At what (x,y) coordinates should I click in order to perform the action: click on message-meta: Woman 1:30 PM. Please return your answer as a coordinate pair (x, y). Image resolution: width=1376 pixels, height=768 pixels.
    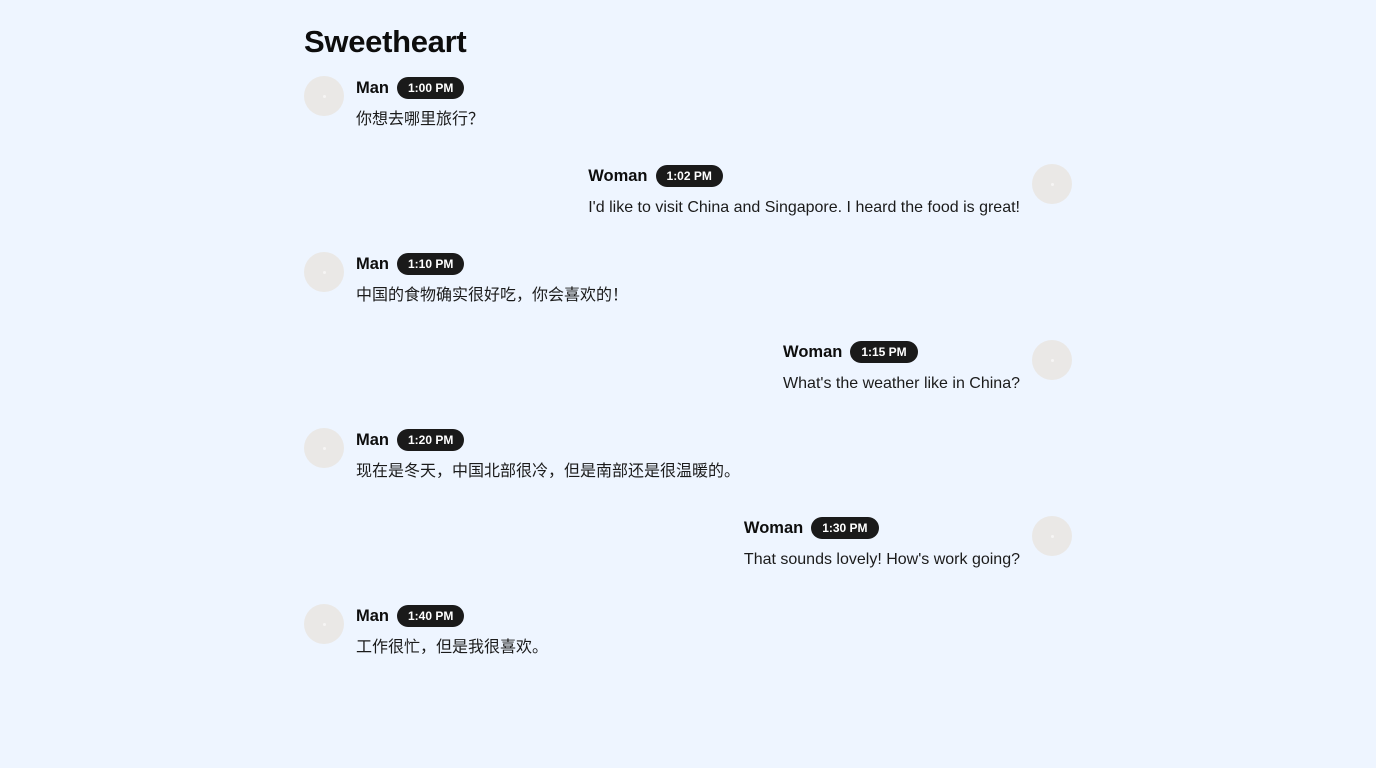
    Looking at the image, I should click on (882, 528).